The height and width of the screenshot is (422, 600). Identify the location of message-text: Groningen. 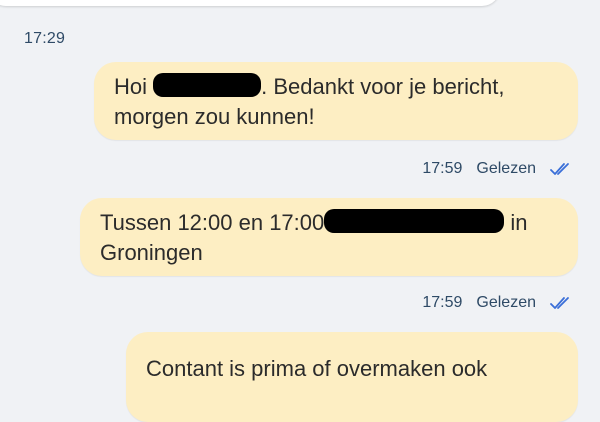
(151, 252).